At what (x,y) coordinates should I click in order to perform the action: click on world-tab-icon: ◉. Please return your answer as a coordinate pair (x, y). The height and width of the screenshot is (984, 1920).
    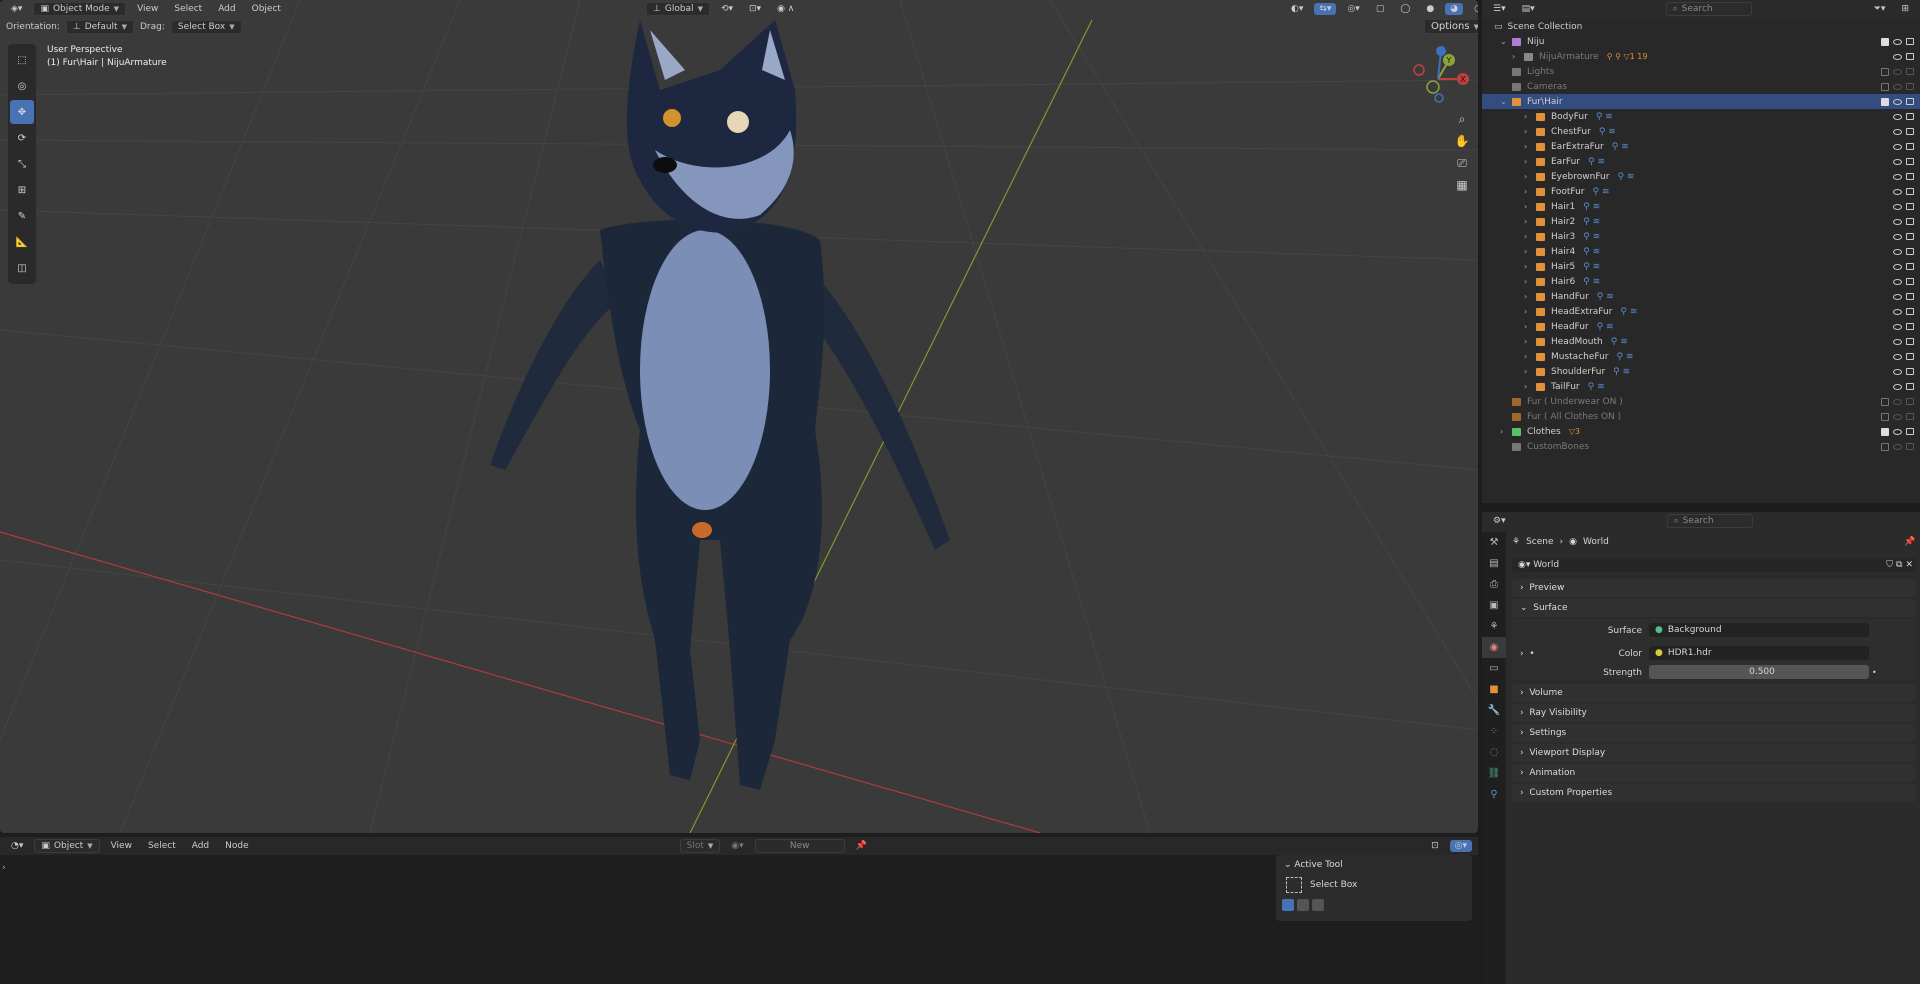
    Looking at the image, I should click on (1494, 647).